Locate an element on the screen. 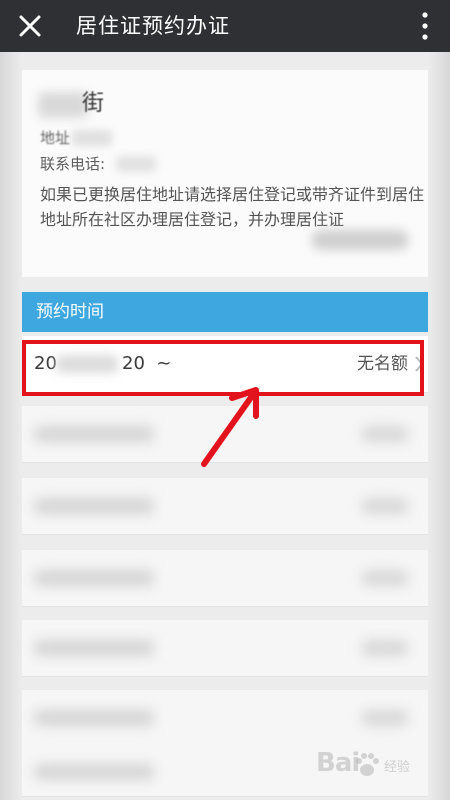 The height and width of the screenshot is (800, 450). appointment-time-header: 预约时间 is located at coordinates (225, 312).